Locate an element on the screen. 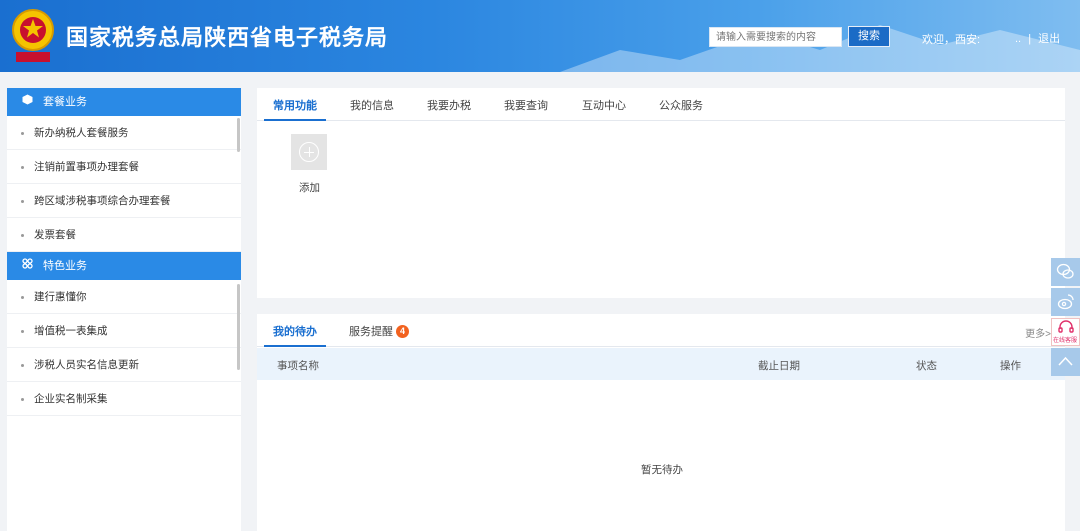 This screenshot has width=1080, height=531. back-to-top-button is located at coordinates (1065, 362).